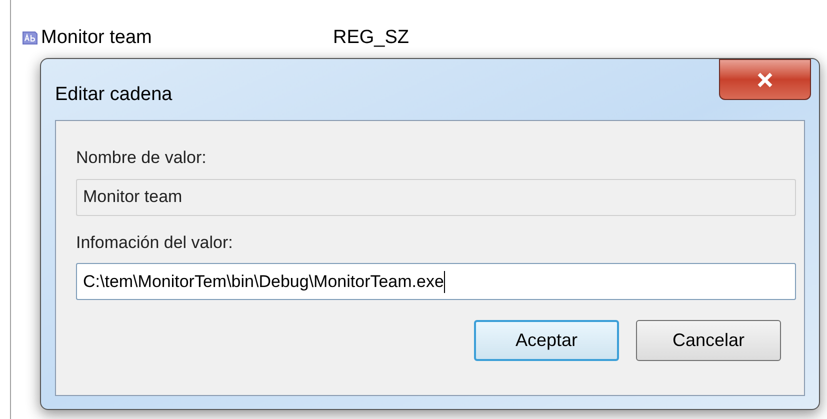 The image size is (827, 419). What do you see at coordinates (155, 243) in the screenshot?
I see `field-label: Infomación del valor:` at bounding box center [155, 243].